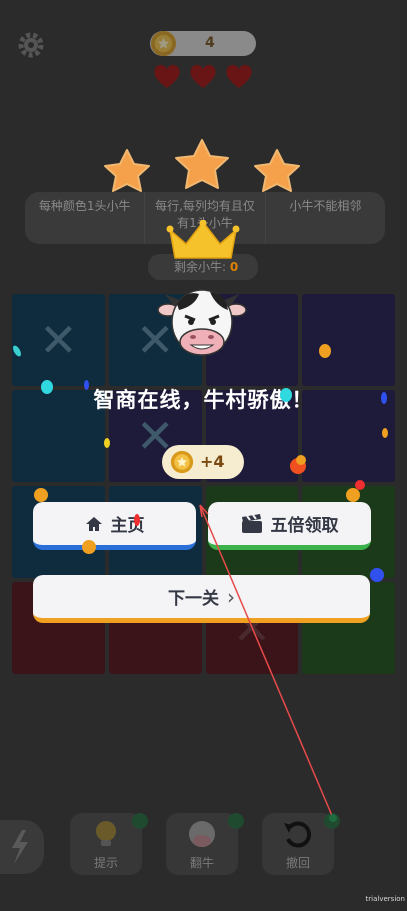  I want to click on reward-pill: +4, so click(203, 462).